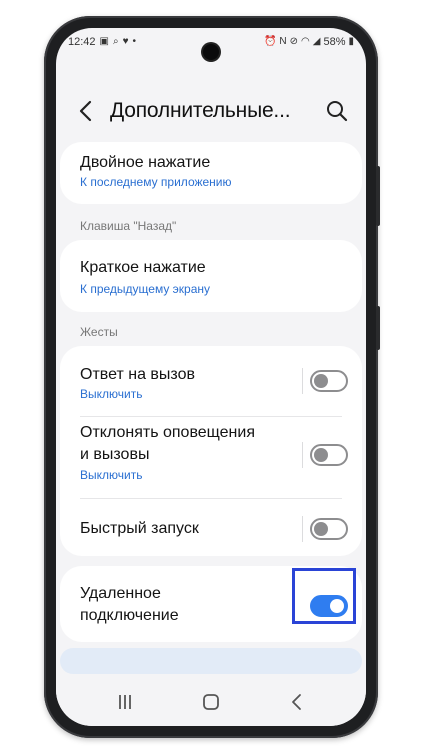 This screenshot has height=750, width=426. I want to click on gestures-section-label: Жесты, so click(99, 332).